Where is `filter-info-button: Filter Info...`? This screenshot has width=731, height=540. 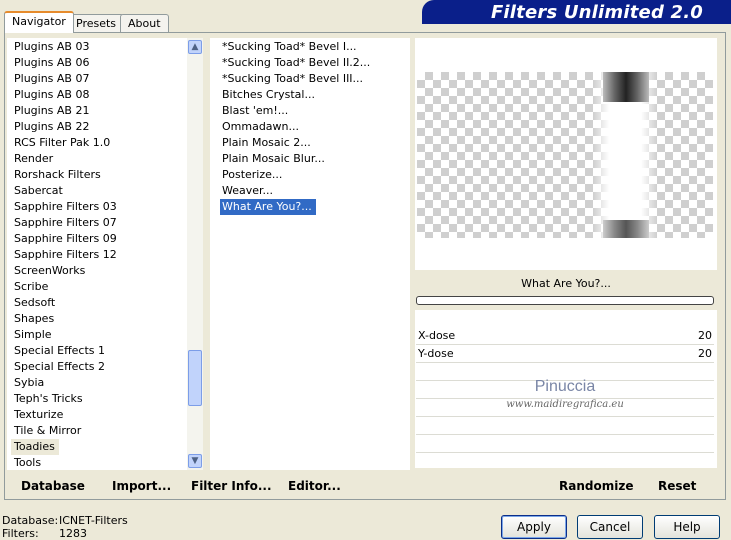
filter-info-button: Filter Info... is located at coordinates (231, 486).